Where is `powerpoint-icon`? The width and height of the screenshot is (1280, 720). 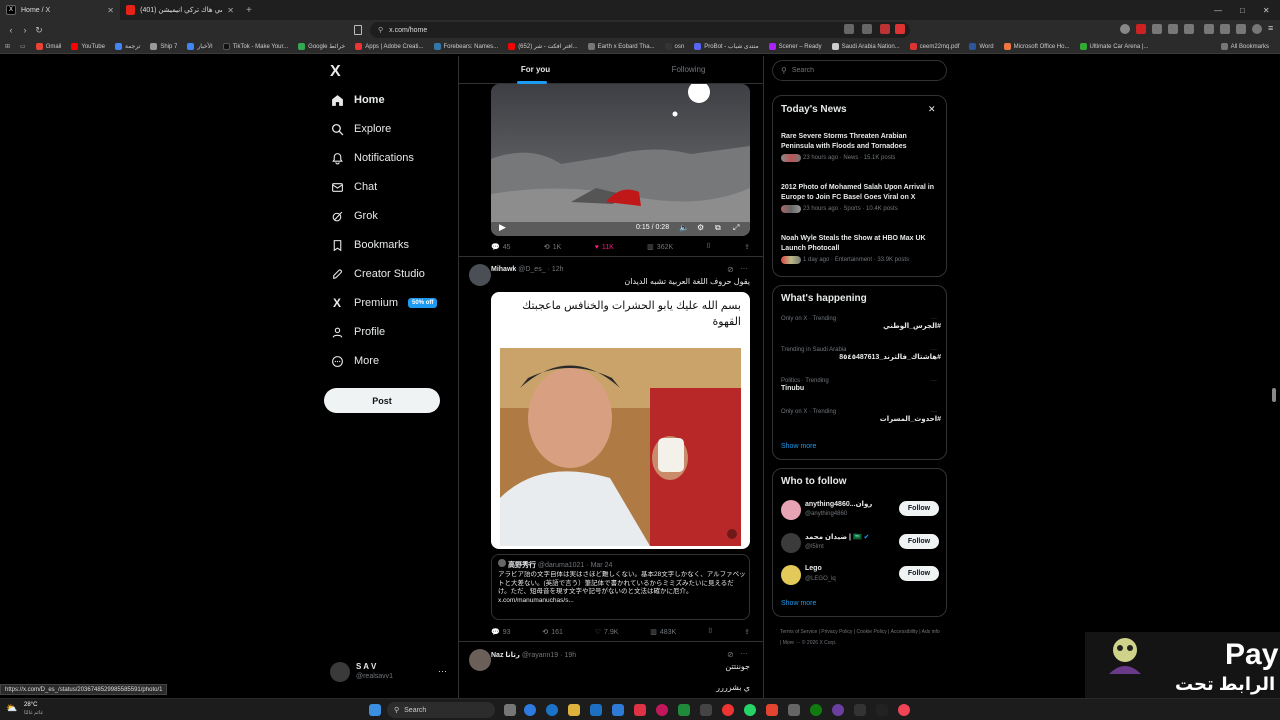
powerpoint-icon is located at coordinates (640, 710).